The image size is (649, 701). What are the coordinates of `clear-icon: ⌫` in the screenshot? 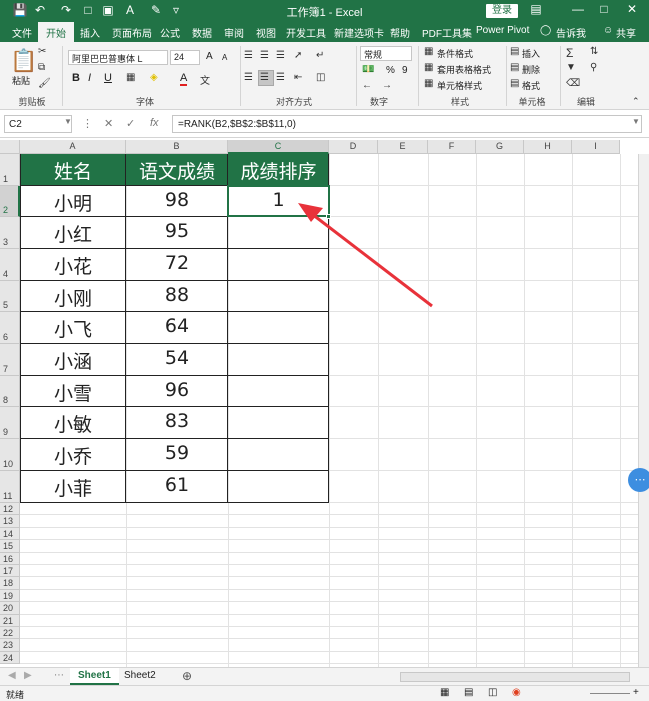 It's located at (573, 83).